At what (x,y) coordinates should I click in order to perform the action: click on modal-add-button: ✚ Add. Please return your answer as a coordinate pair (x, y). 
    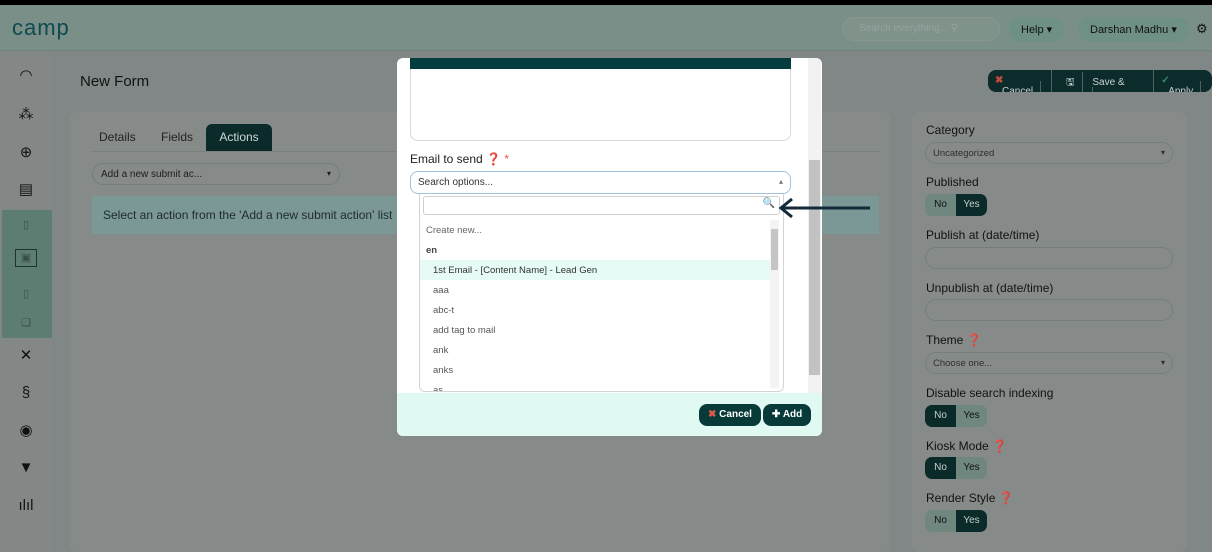
    Looking at the image, I should click on (787, 415).